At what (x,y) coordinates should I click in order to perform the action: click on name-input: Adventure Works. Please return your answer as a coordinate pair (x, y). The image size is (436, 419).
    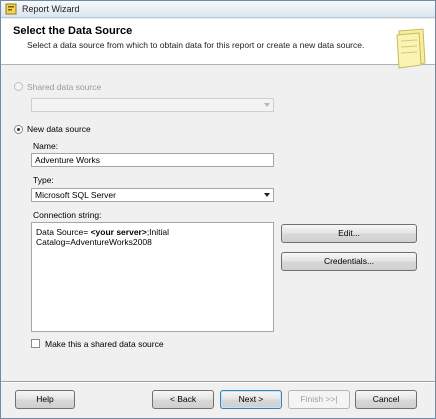
    Looking at the image, I should click on (152, 160).